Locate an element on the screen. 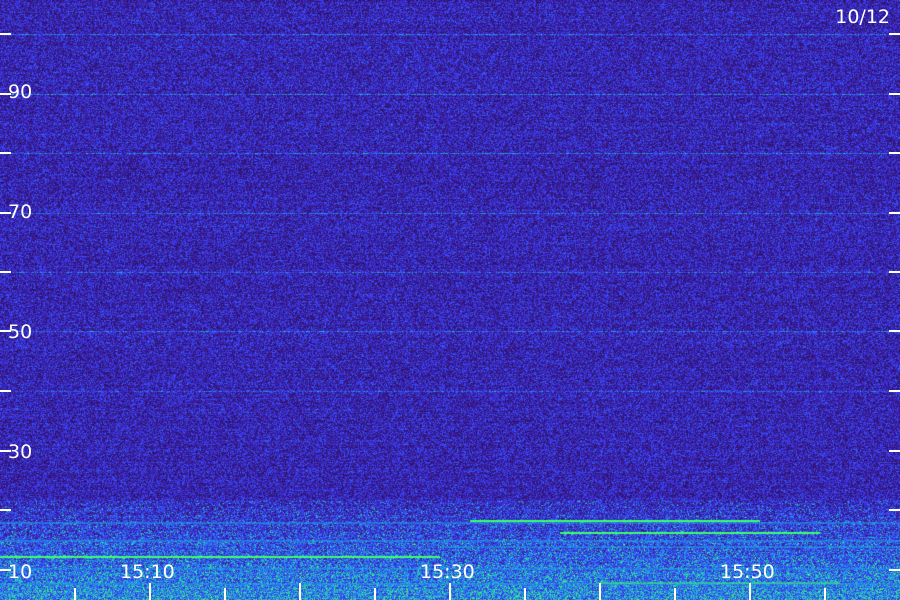 This screenshot has height=600, width=900. y-tick-label-70: 70 is located at coordinates (20, 212).